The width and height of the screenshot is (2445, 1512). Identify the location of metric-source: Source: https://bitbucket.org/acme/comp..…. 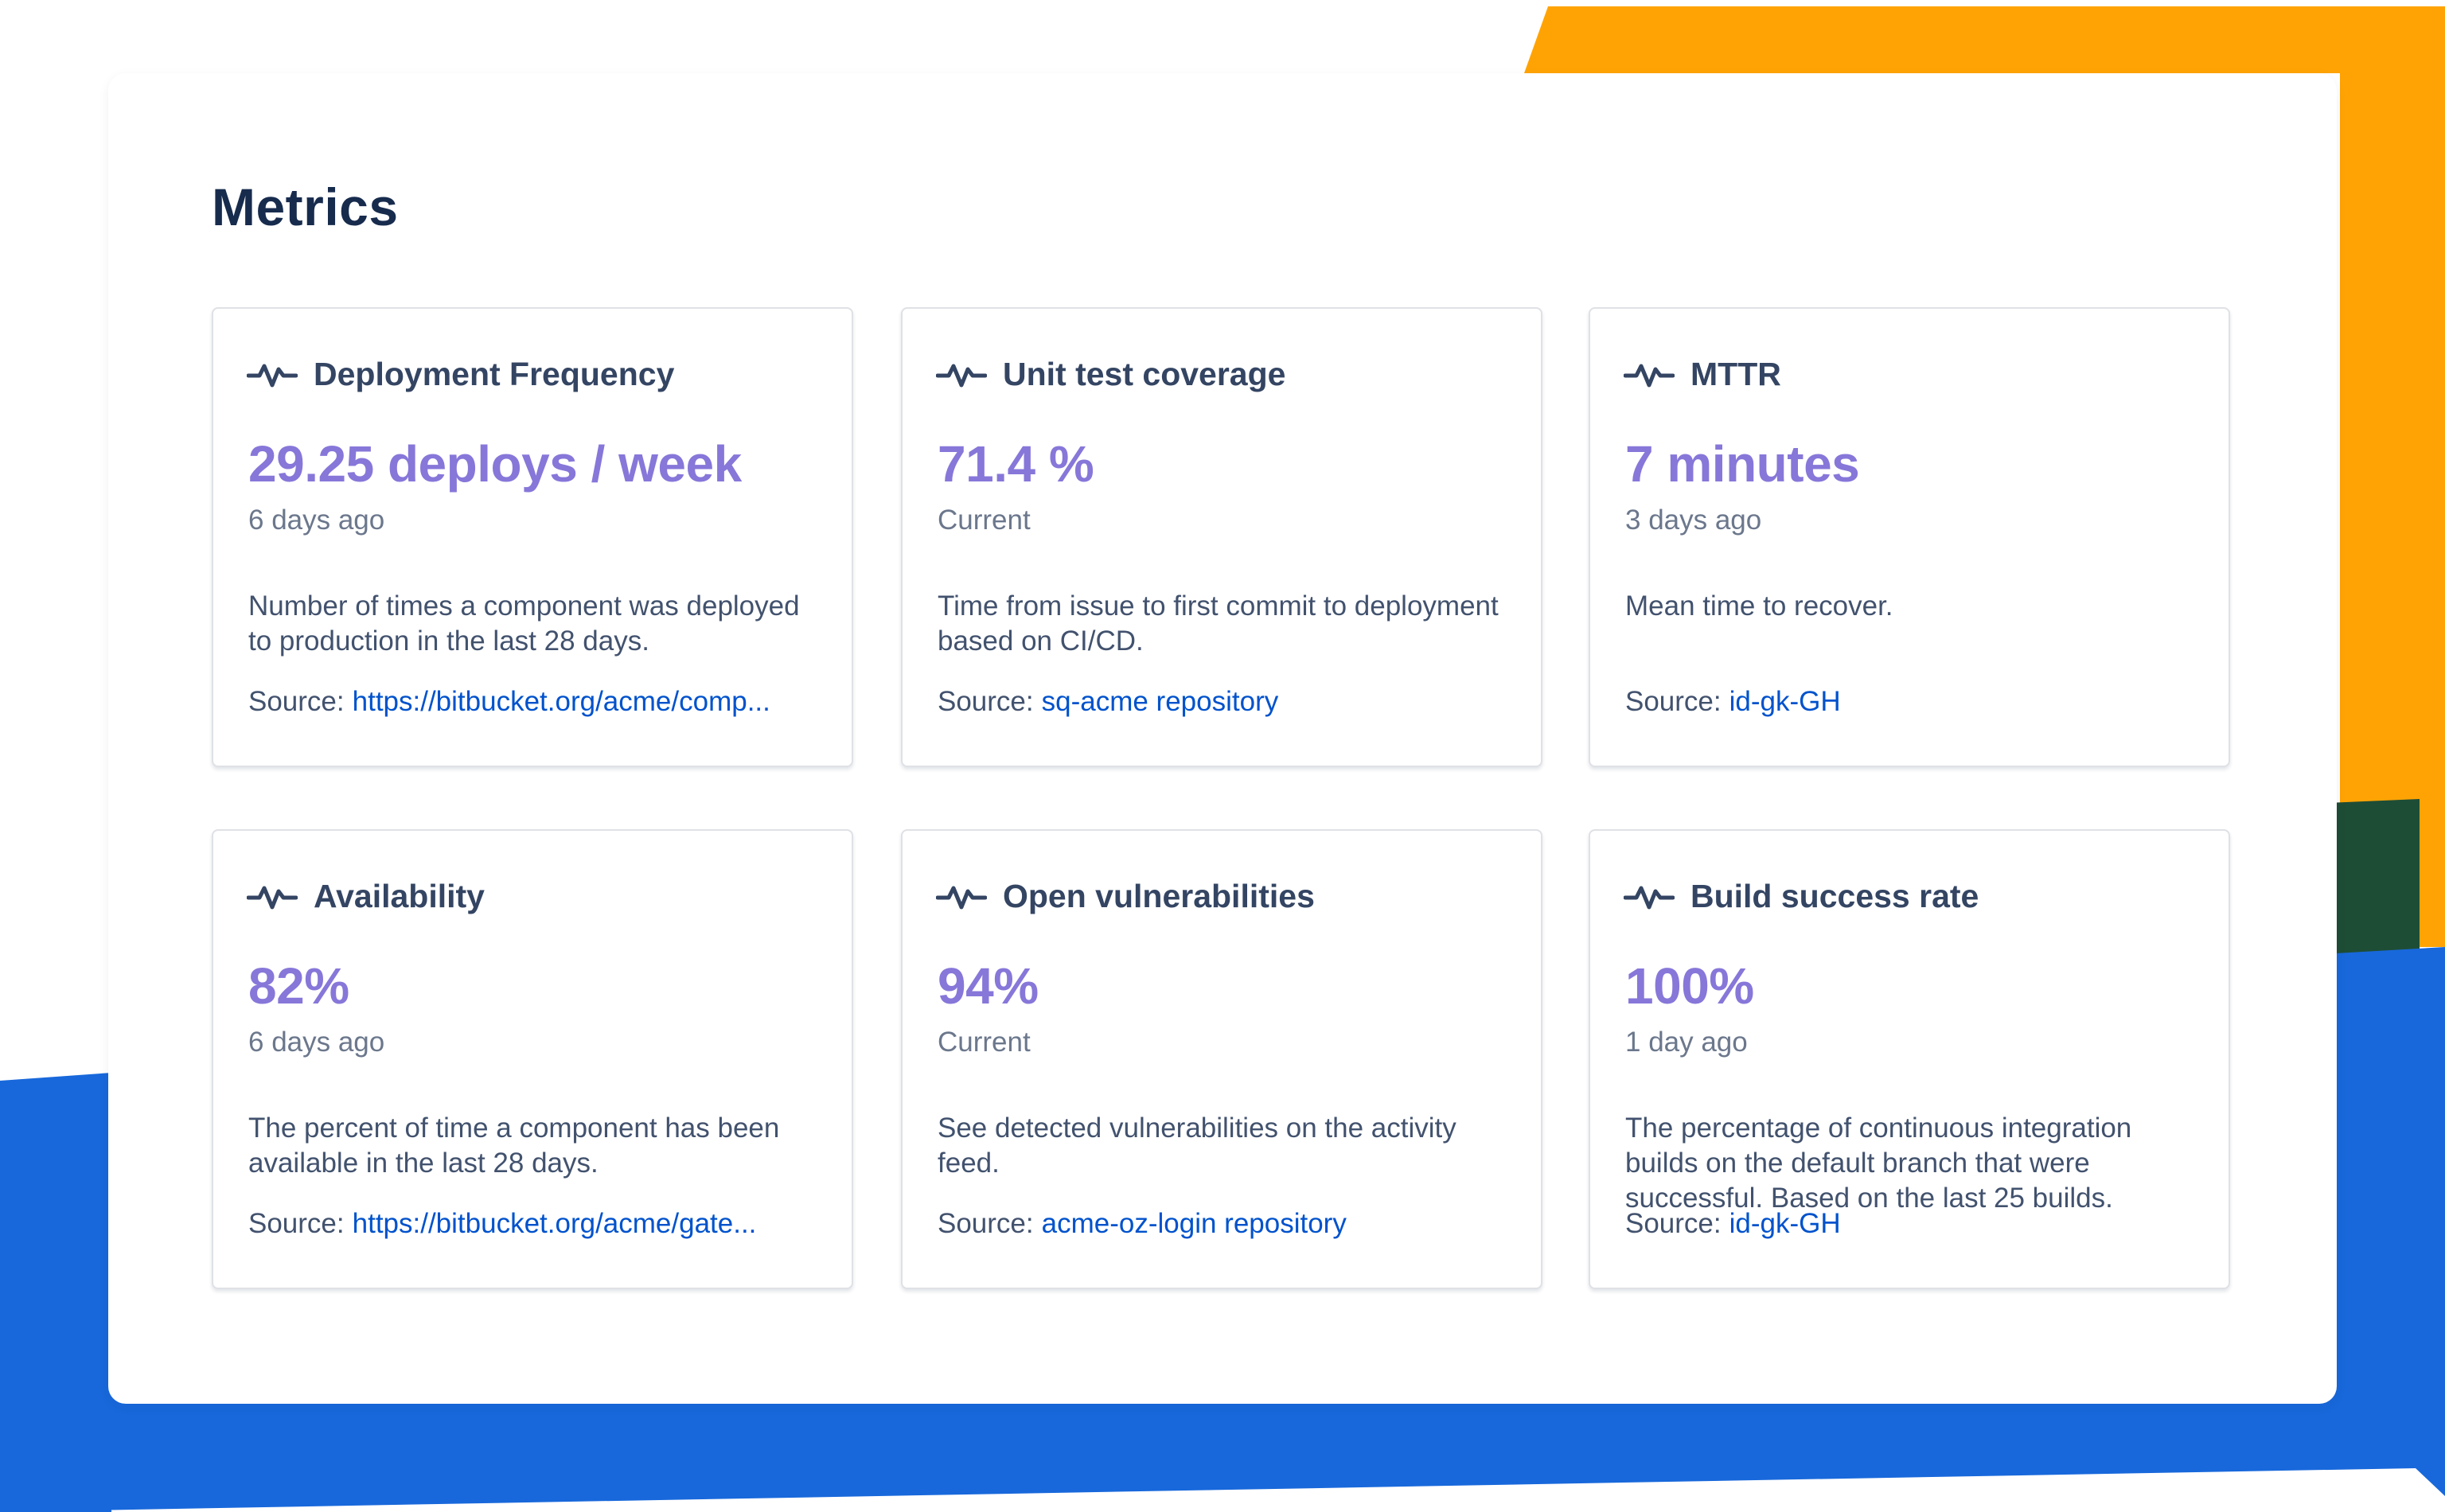
(539, 702).